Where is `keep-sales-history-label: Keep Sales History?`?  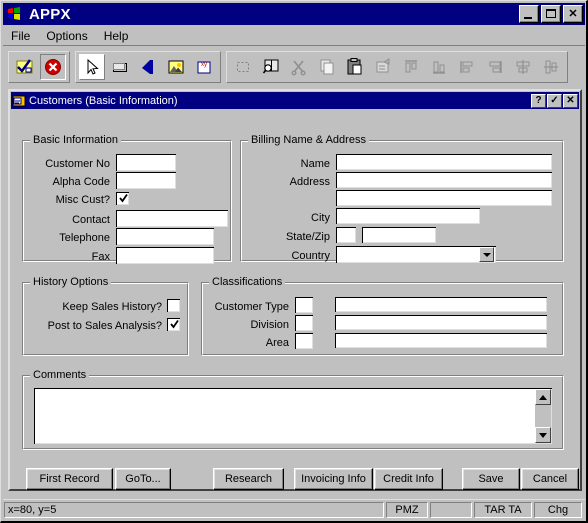
keep-sales-history-label: Keep Sales History? is located at coordinates (112, 307).